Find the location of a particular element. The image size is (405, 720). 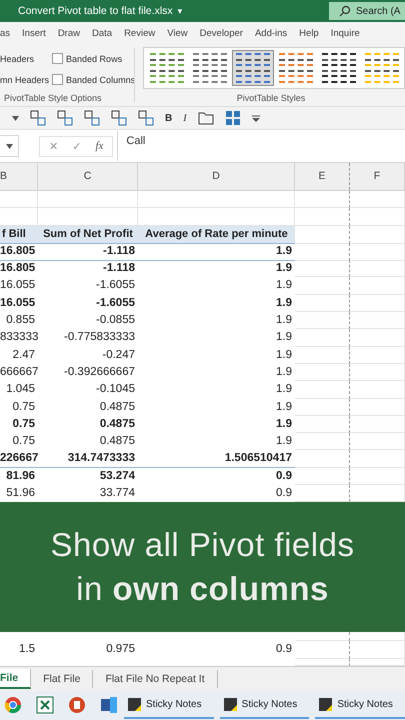

table-cell-text: 0.855 is located at coordinates (20, 320).